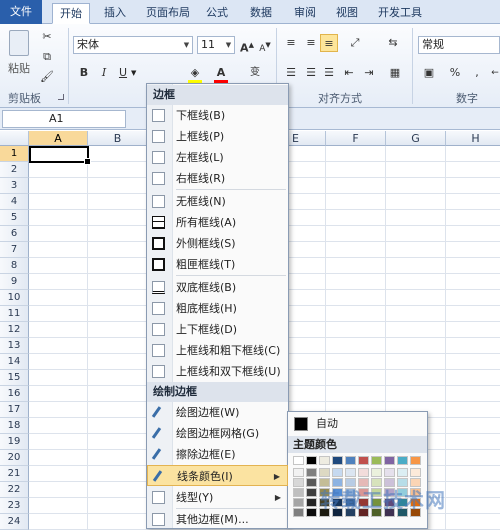  I want to click on menu-item-eraser: 擦除边框(E), so click(217, 454).